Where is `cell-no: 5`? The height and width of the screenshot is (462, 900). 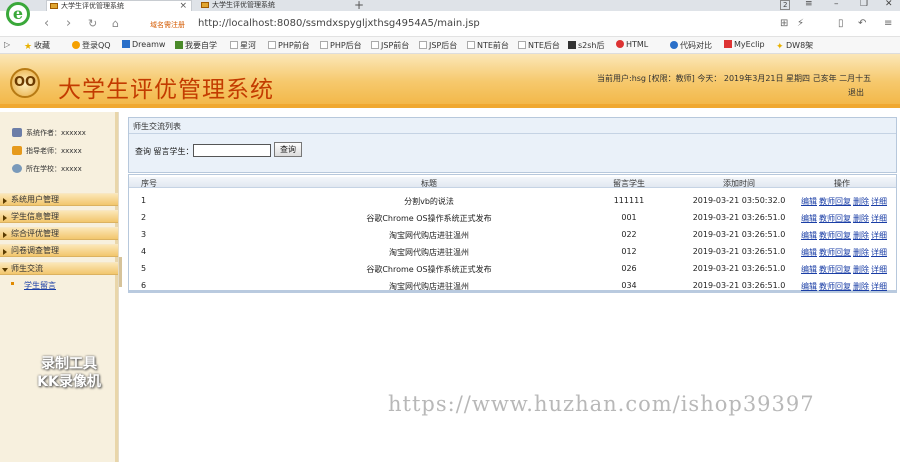 cell-no: 5 is located at coordinates (144, 268).